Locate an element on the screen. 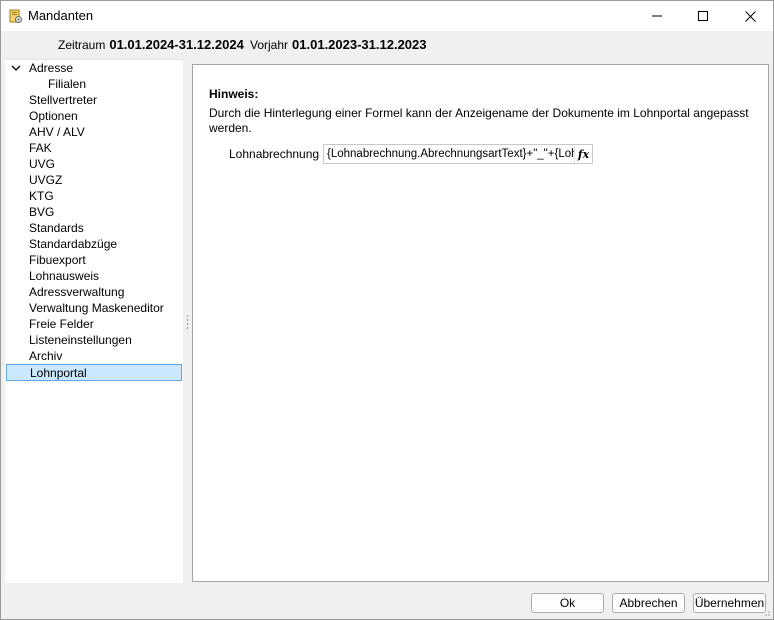  tree-item-label: AHV / ALV is located at coordinates (57, 132).